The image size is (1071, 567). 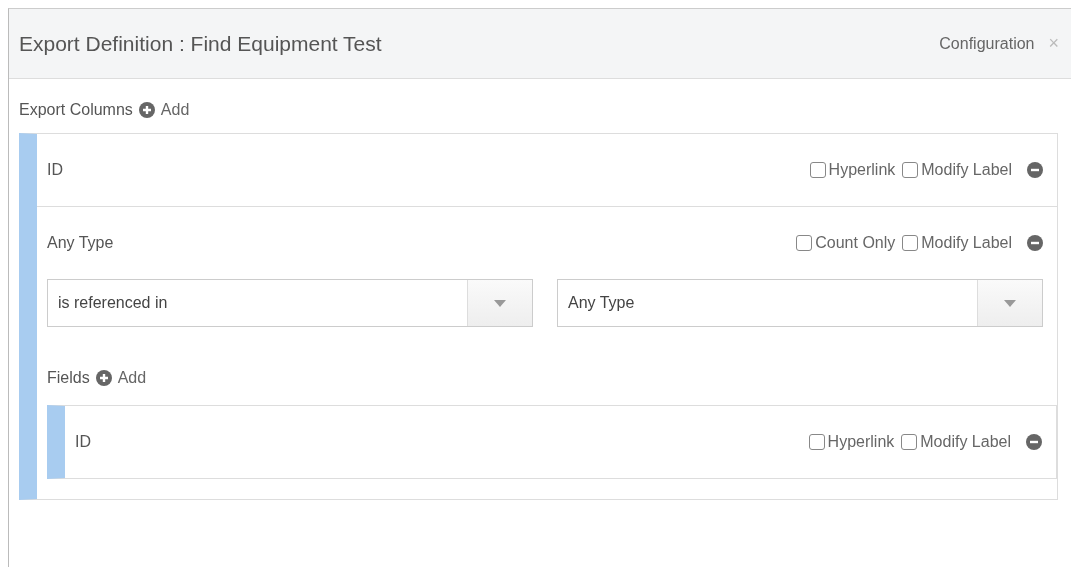 I want to click on section-label: Fields, so click(x=68, y=378).